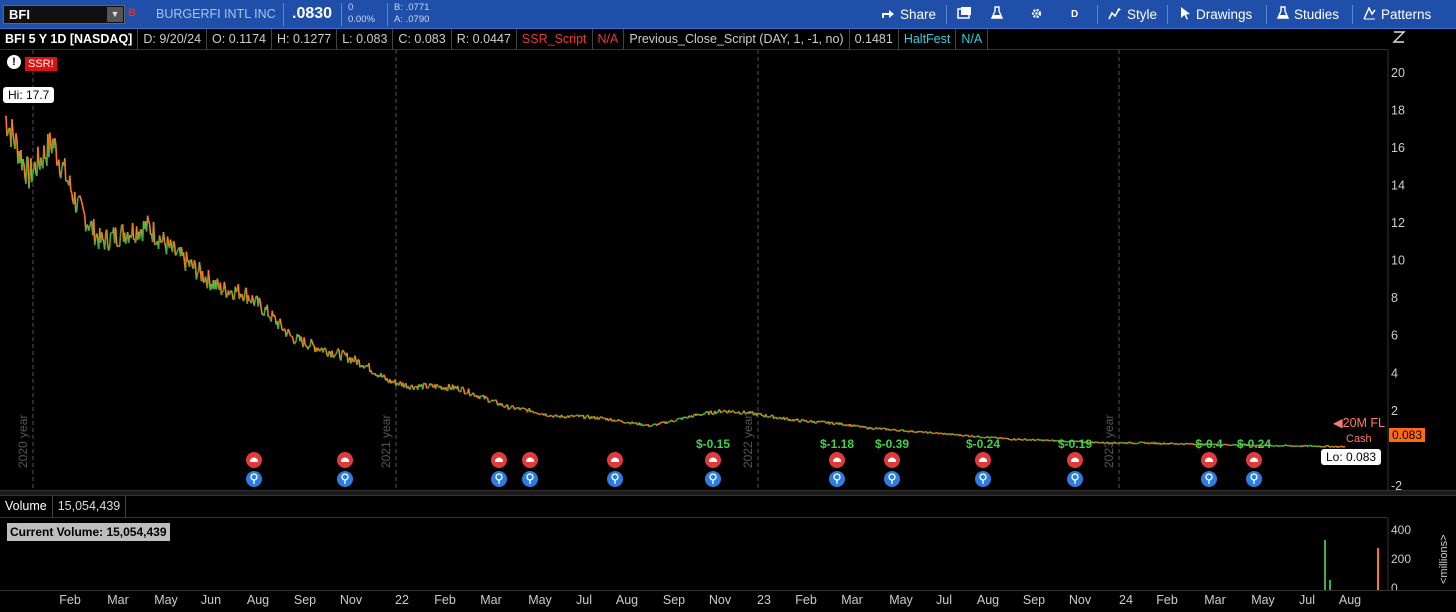  Describe the element at coordinates (14, 62) in the screenshot. I see `info-icon: !` at that location.